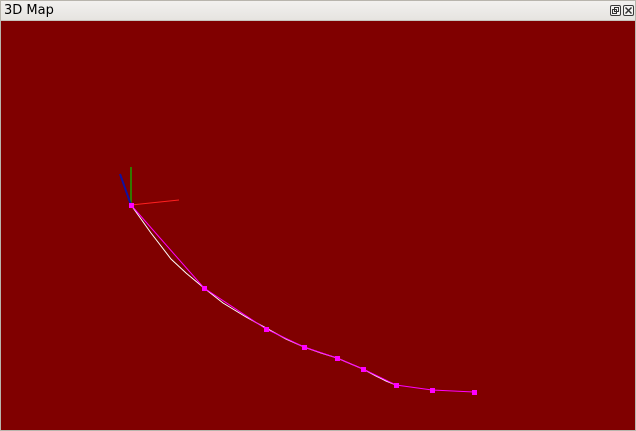 Image resolution: width=636 pixels, height=431 pixels. Describe the element at coordinates (29, 10) in the screenshot. I see `window-title: 3D Map` at that location.